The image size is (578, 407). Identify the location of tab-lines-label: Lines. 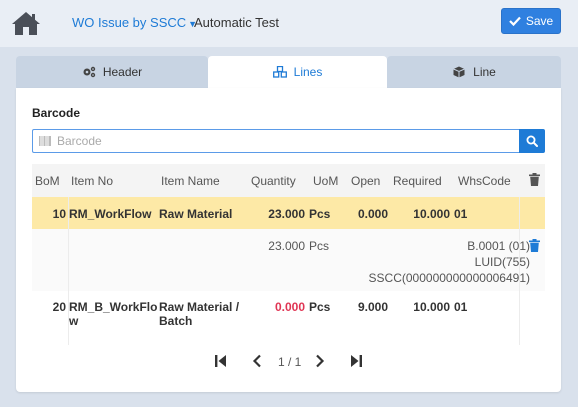
(308, 72).